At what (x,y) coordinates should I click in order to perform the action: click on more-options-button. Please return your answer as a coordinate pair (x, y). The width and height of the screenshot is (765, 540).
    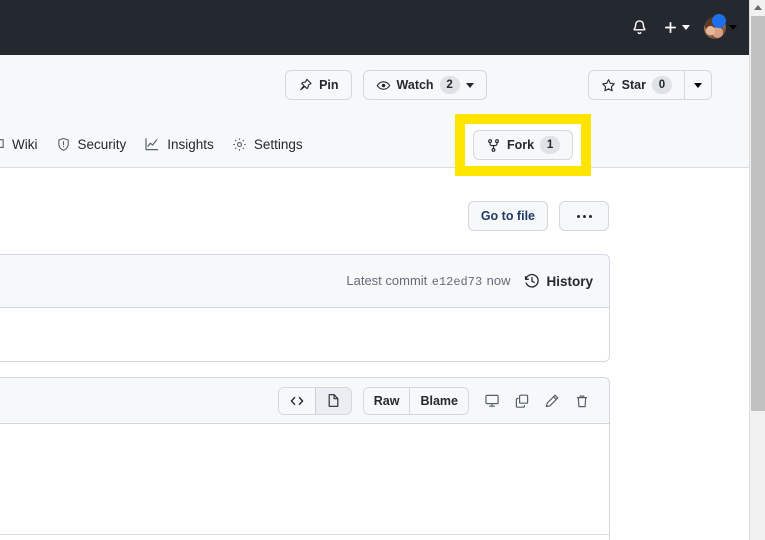
    Looking at the image, I should click on (584, 216).